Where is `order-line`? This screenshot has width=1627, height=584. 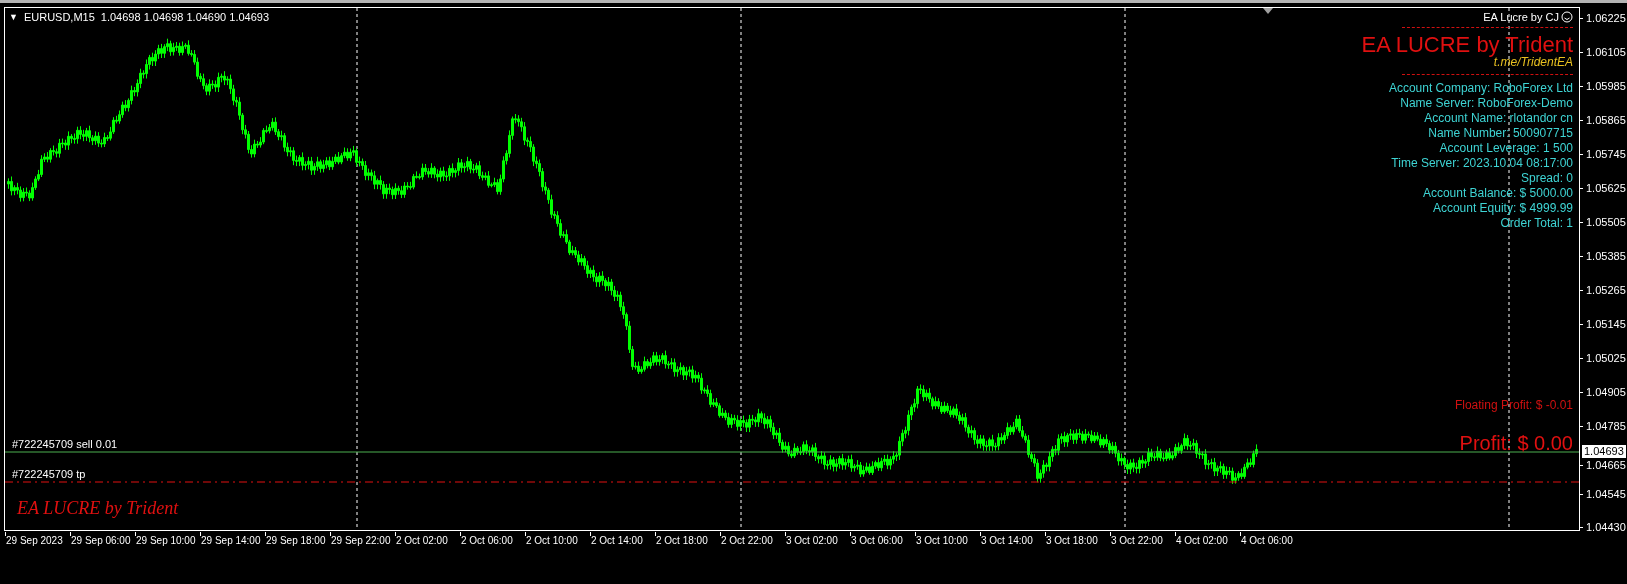
order-line is located at coordinates (792, 452).